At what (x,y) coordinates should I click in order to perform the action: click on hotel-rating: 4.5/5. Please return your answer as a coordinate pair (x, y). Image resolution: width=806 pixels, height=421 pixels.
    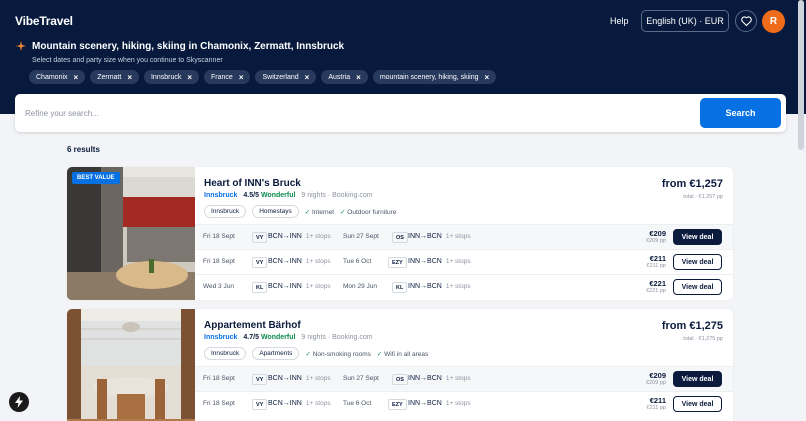
    Looking at the image, I should click on (251, 195).